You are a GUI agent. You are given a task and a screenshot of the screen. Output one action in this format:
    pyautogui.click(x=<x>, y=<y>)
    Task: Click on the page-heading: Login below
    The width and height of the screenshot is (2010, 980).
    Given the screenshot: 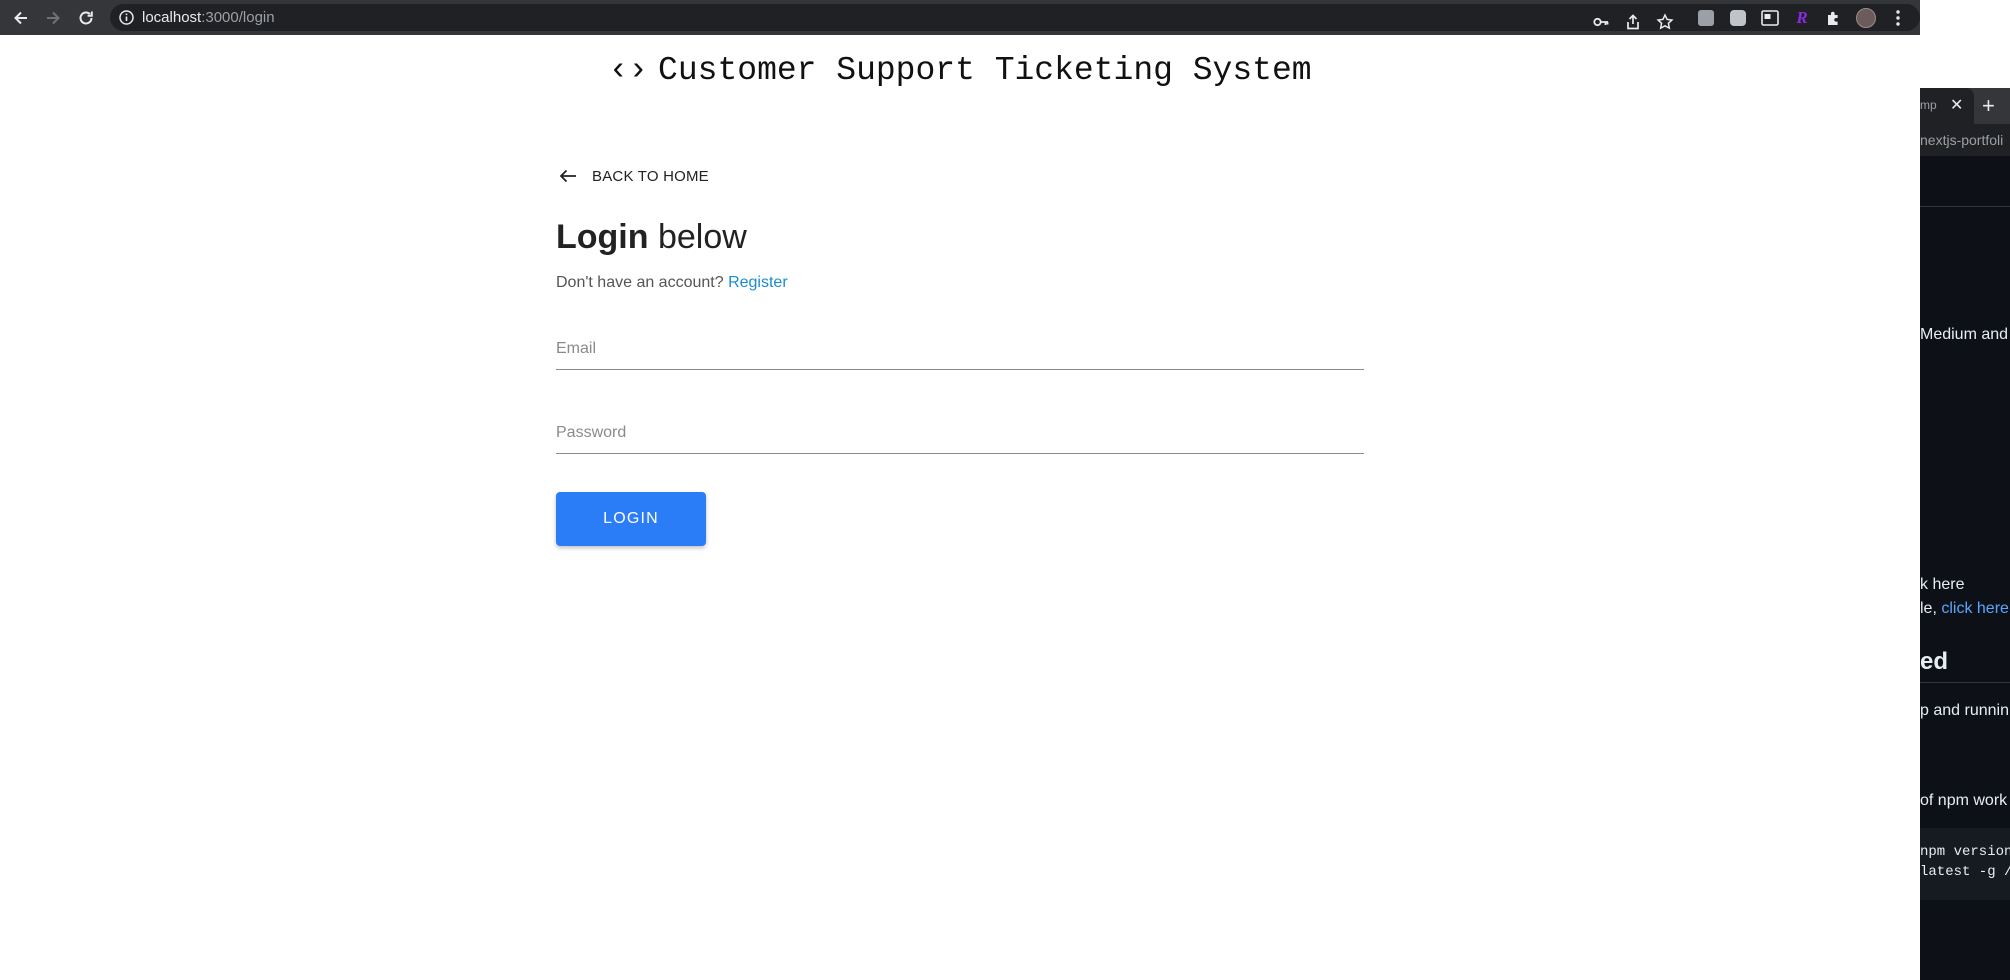 What is the action you would take?
    pyautogui.click(x=651, y=237)
    